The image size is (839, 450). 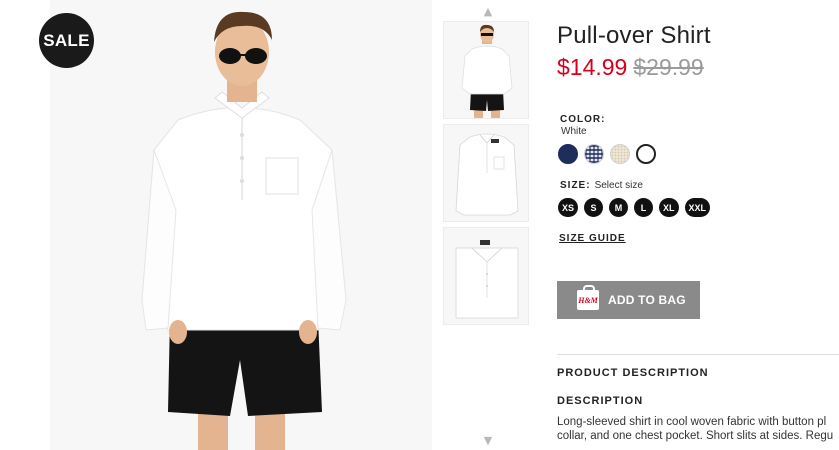 What do you see at coordinates (619, 207) in the screenshot?
I see `size-option-m: M` at bounding box center [619, 207].